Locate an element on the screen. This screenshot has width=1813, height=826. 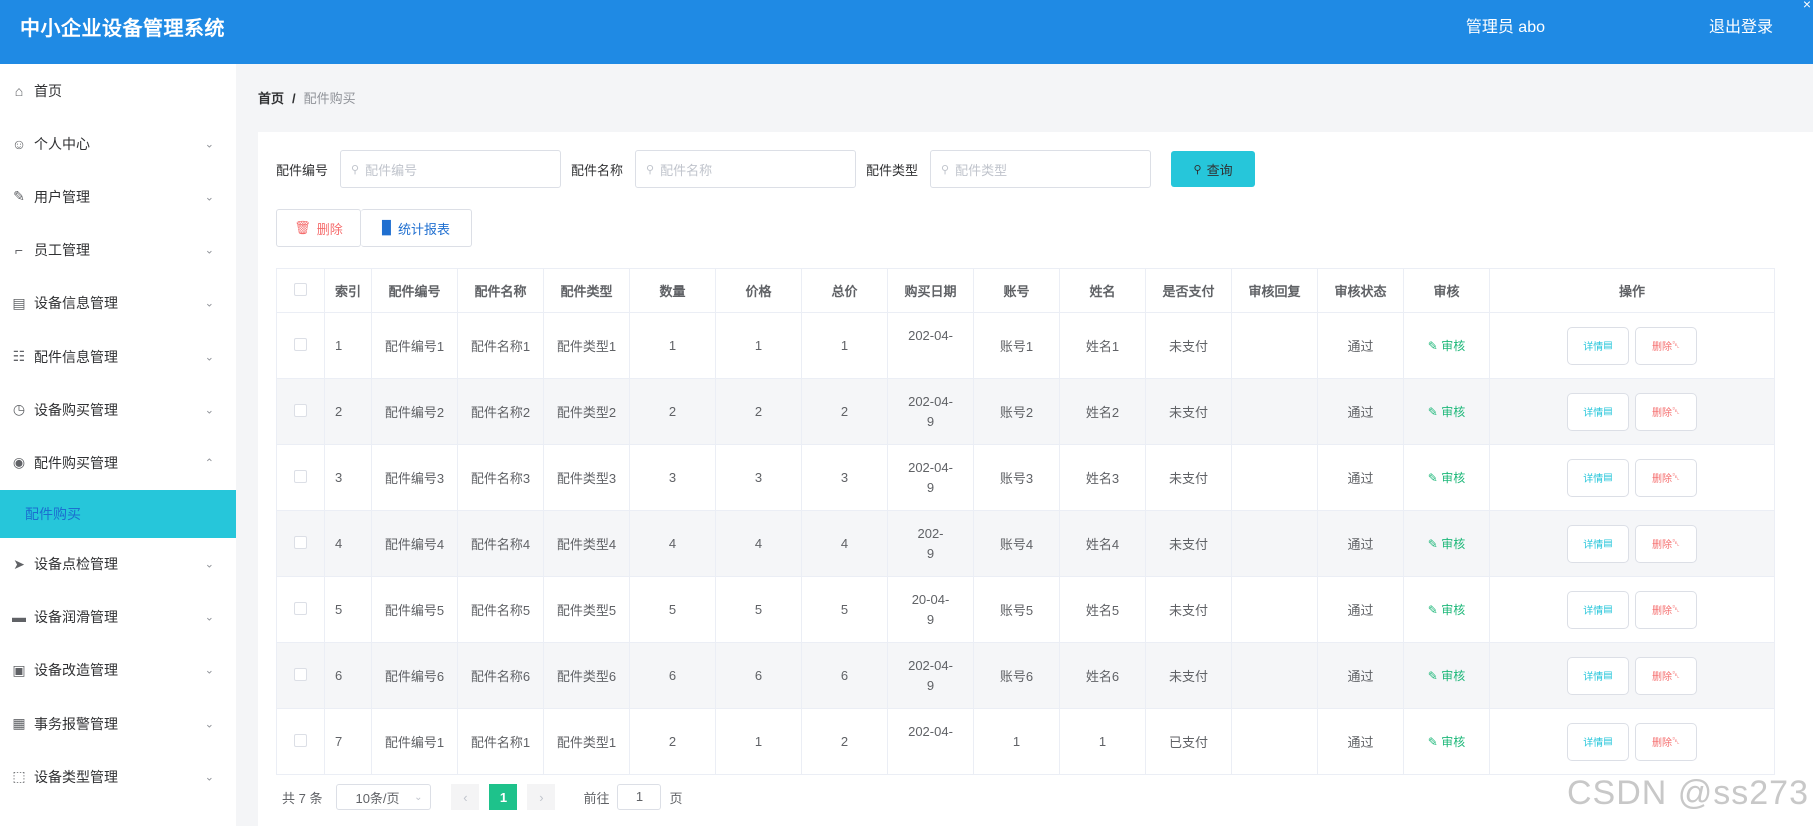
sidebar-item-3: ⌐ 员工管理 ⌄ is located at coordinates (118, 250).